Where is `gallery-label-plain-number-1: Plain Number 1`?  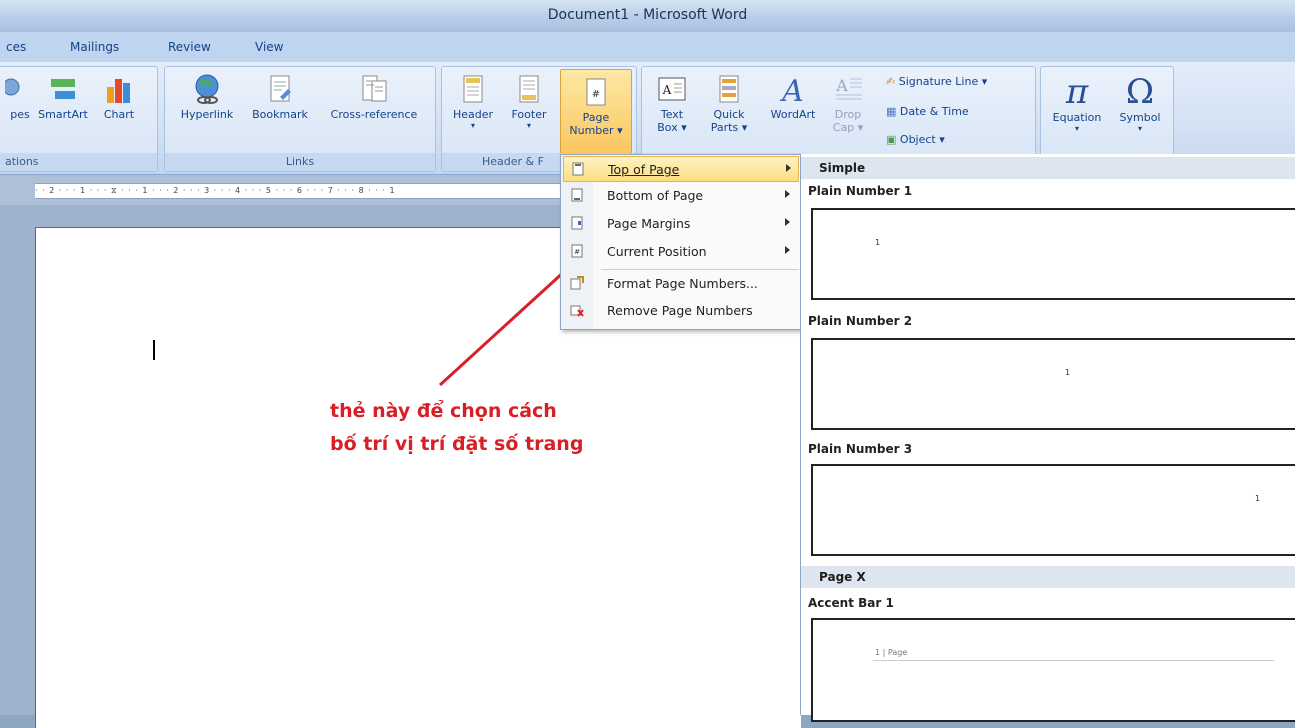 gallery-label-plain-number-1: Plain Number 1 is located at coordinates (860, 191).